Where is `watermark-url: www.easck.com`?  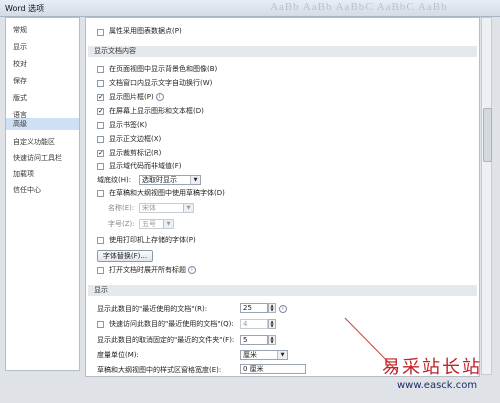
watermark-url: www.easck.com is located at coordinates (437, 385).